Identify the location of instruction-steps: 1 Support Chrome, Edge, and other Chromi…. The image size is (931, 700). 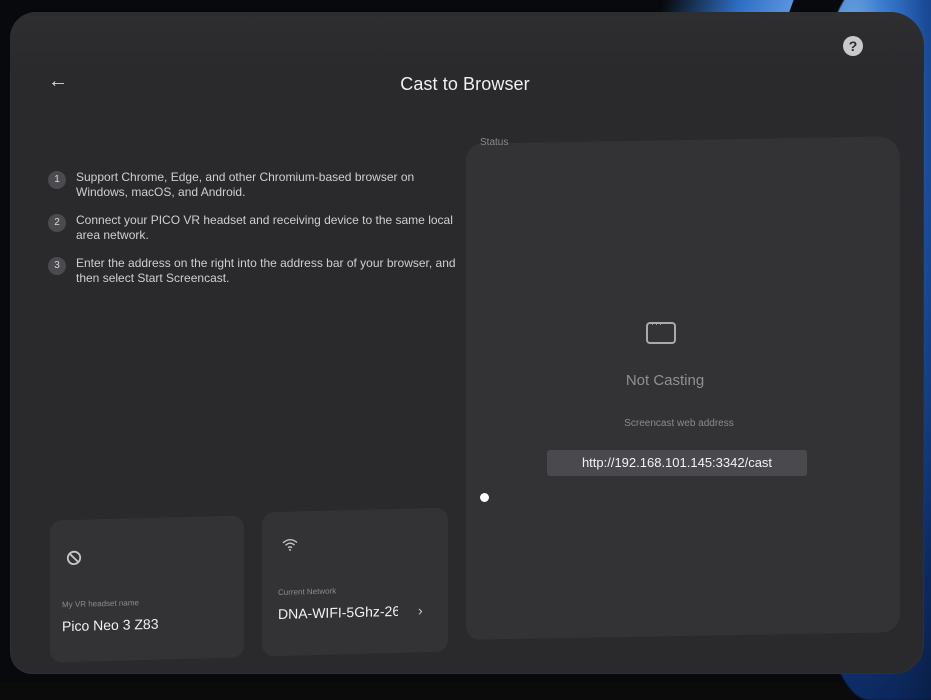
(258, 234).